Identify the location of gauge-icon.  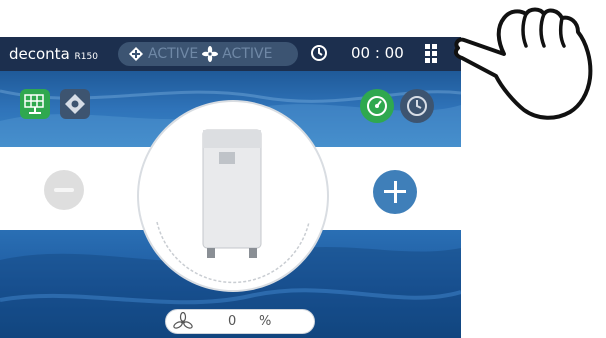
(377, 106).